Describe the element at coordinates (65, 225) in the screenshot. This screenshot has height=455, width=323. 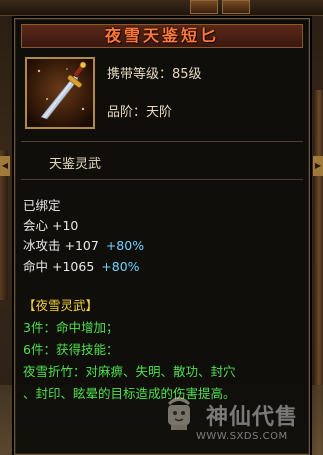
I see `stat-value: +10` at that location.